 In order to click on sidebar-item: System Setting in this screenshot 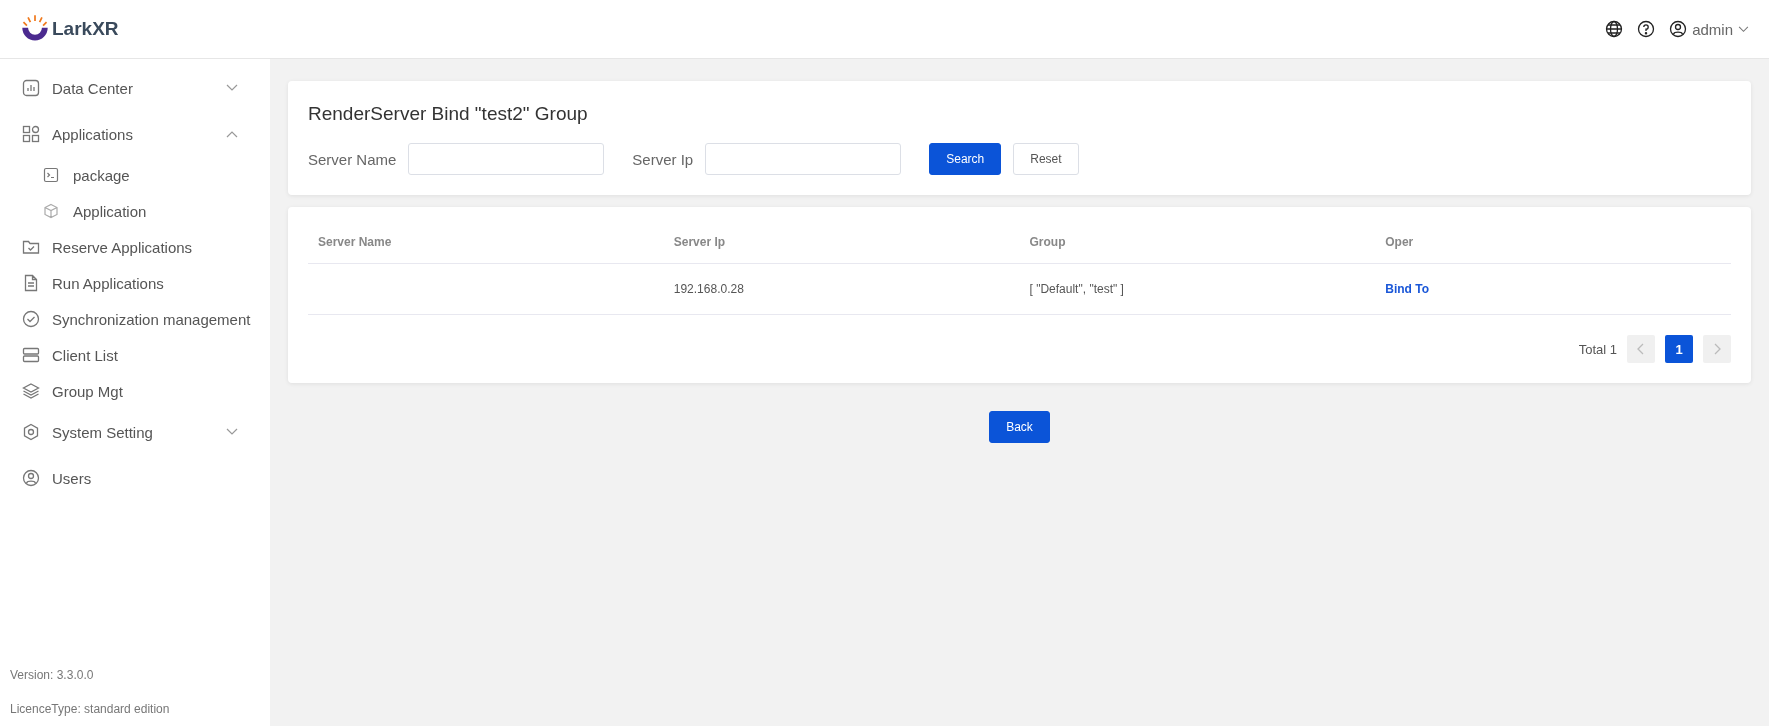, I will do `click(135, 432)`.